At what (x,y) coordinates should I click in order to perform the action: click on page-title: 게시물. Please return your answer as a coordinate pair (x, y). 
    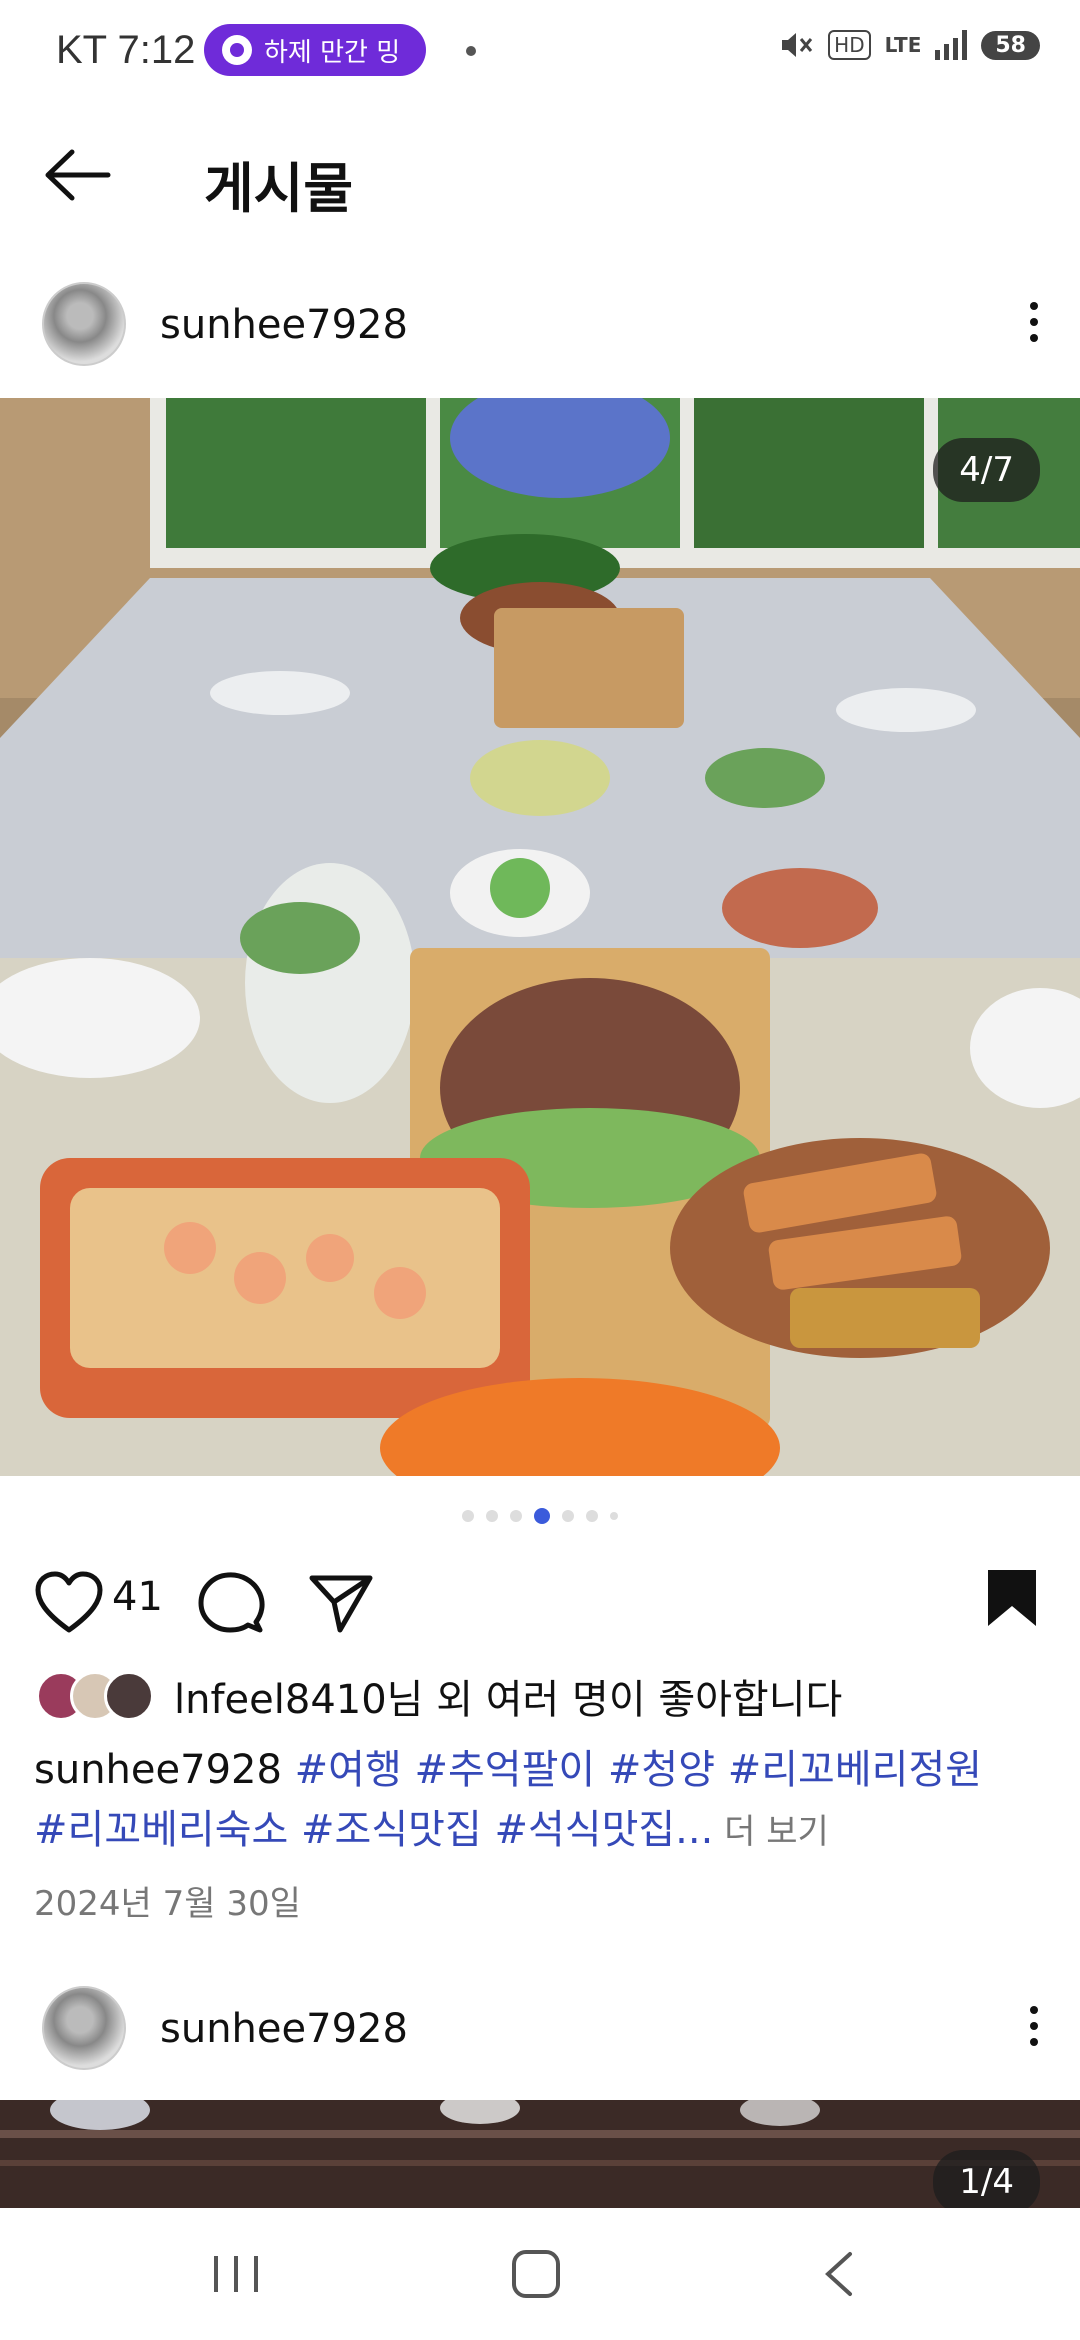
    Looking at the image, I should click on (279, 188).